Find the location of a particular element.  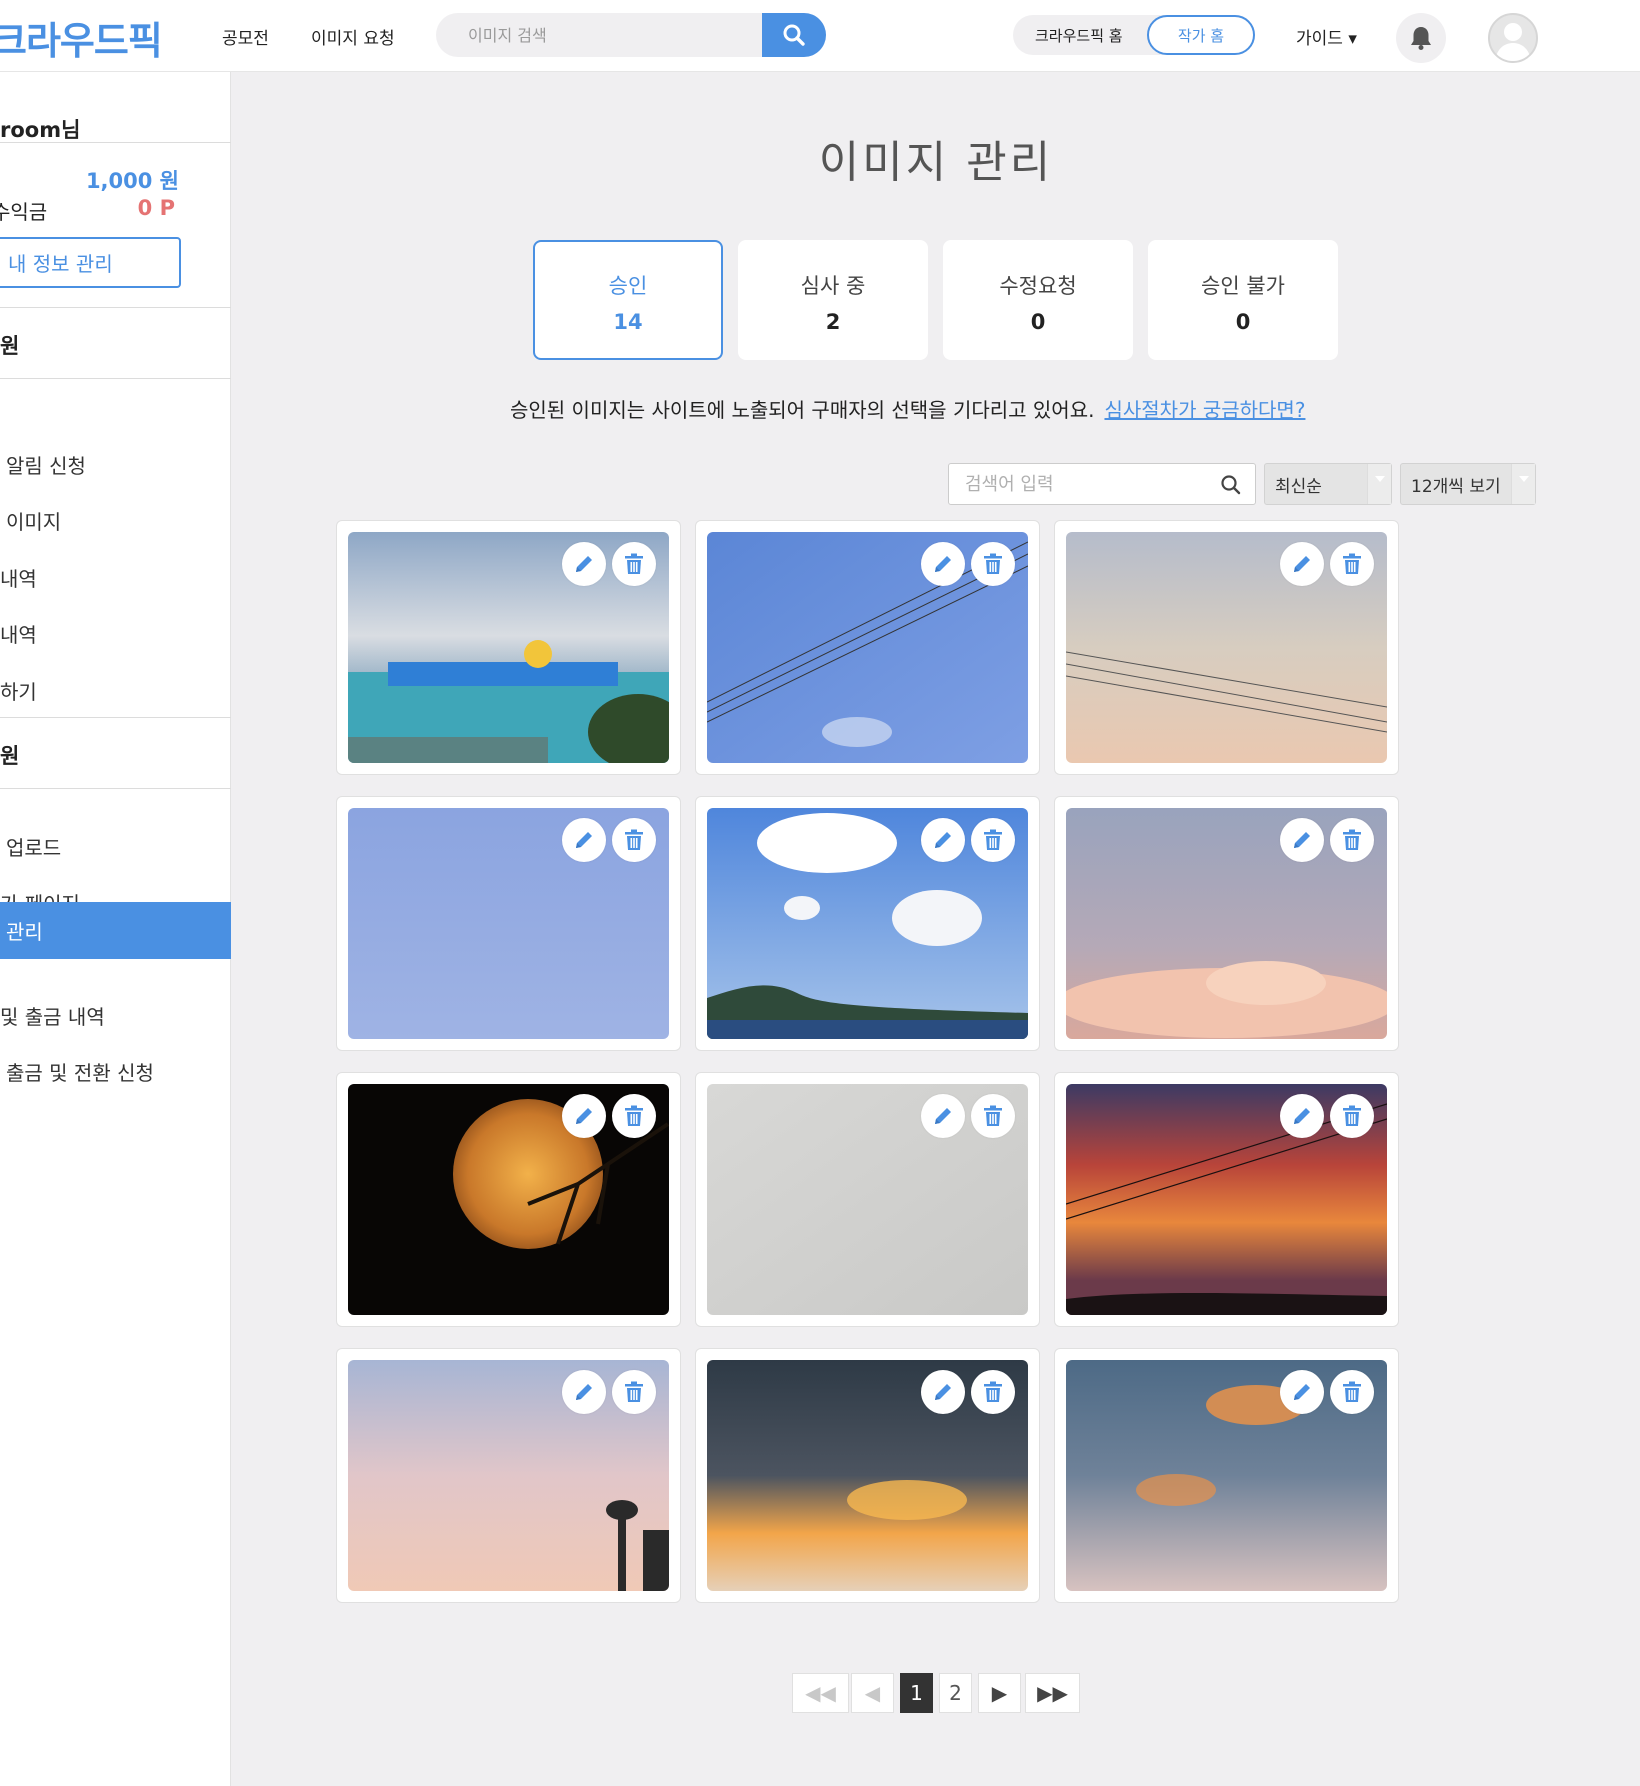

sidebar-item-action: 하기 is located at coordinates (115, 690).